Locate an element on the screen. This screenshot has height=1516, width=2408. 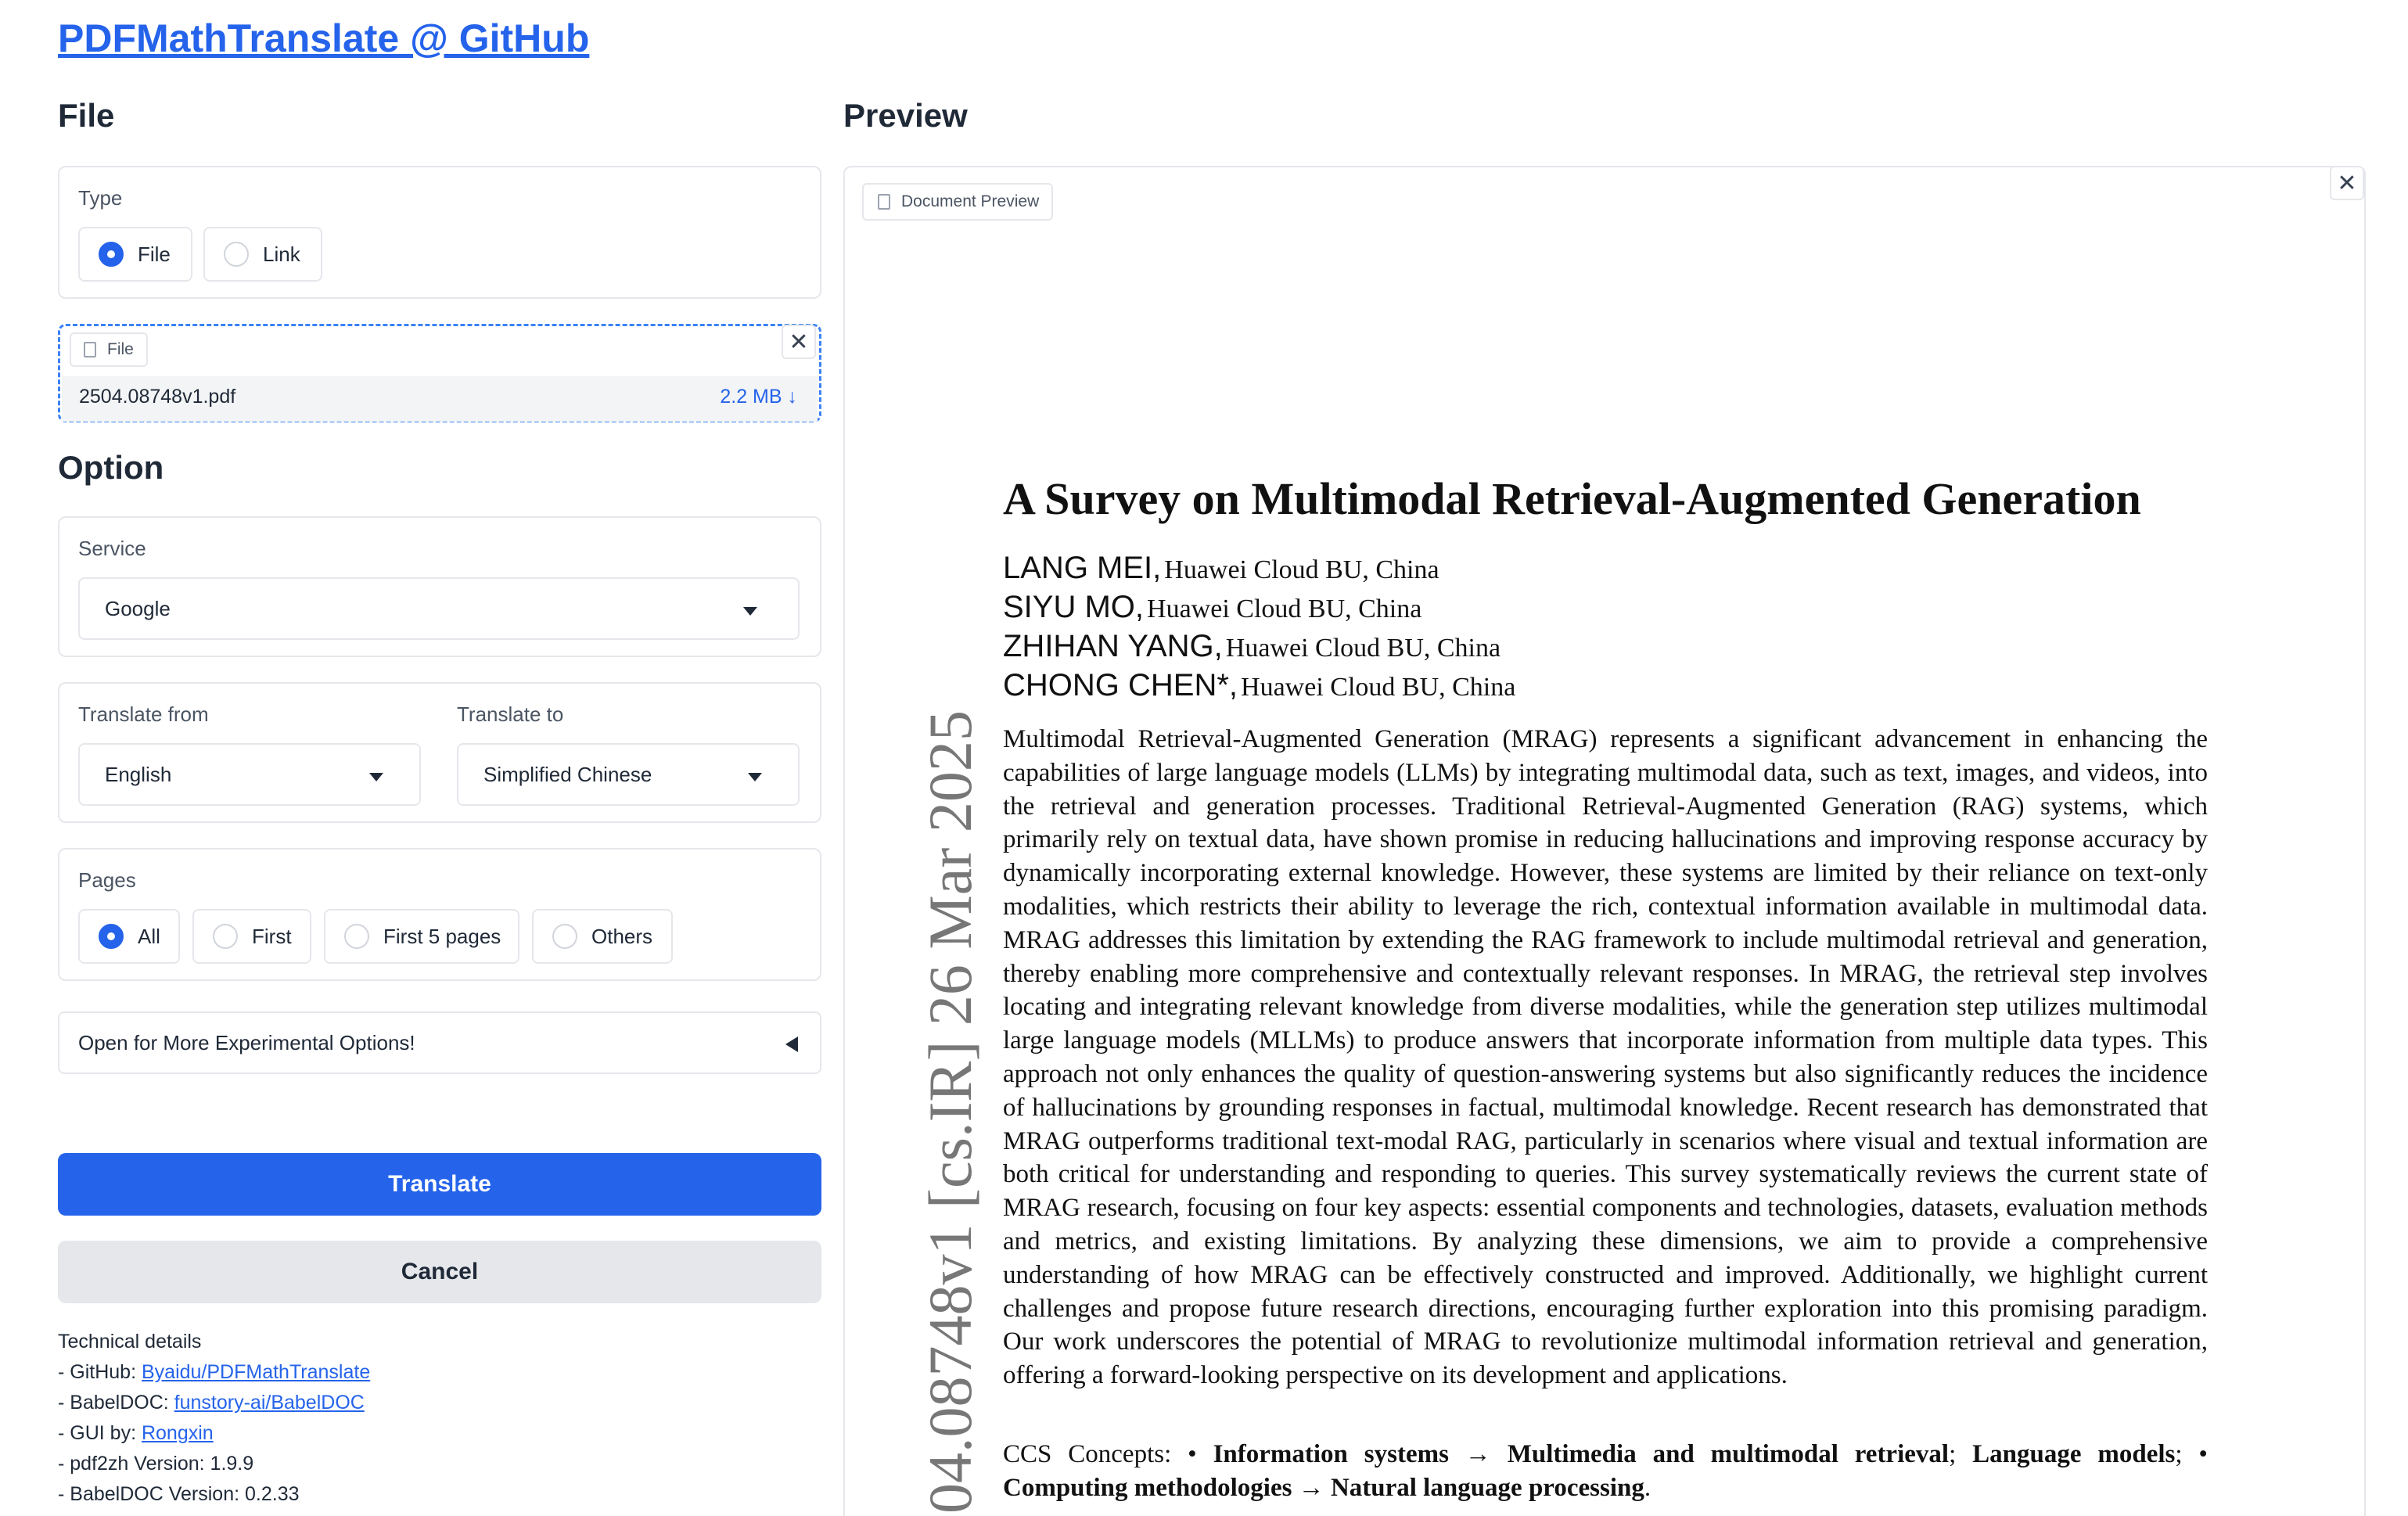
file-upload-area: File ✕ 2504.08748v1.pdf 2.2 MB ↓ is located at coordinates (439, 373).